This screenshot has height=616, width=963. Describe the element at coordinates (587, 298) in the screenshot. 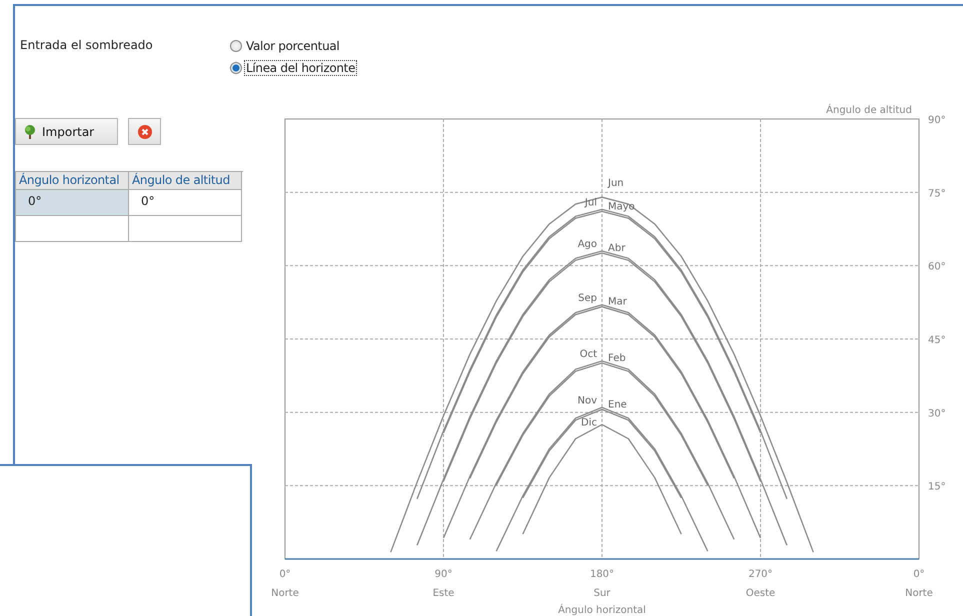

I see `month-label: Sep` at that location.